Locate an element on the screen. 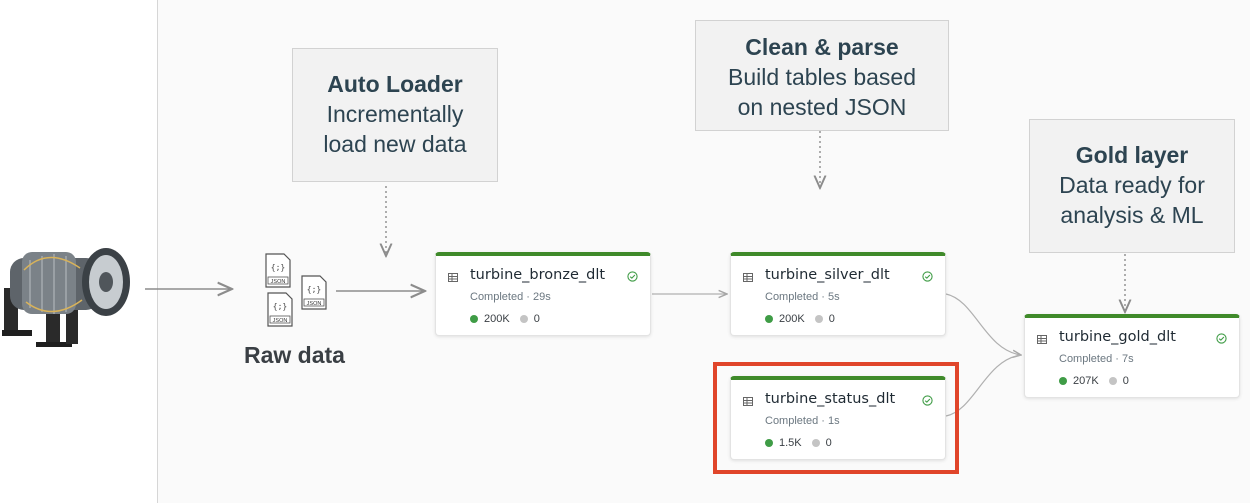 The height and width of the screenshot is (503, 1250). callout-line: Build tables based is located at coordinates (822, 77).